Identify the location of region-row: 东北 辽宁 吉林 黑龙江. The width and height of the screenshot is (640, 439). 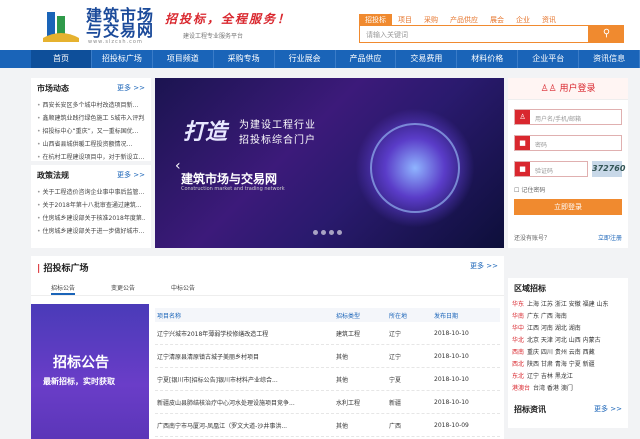
(568, 377).